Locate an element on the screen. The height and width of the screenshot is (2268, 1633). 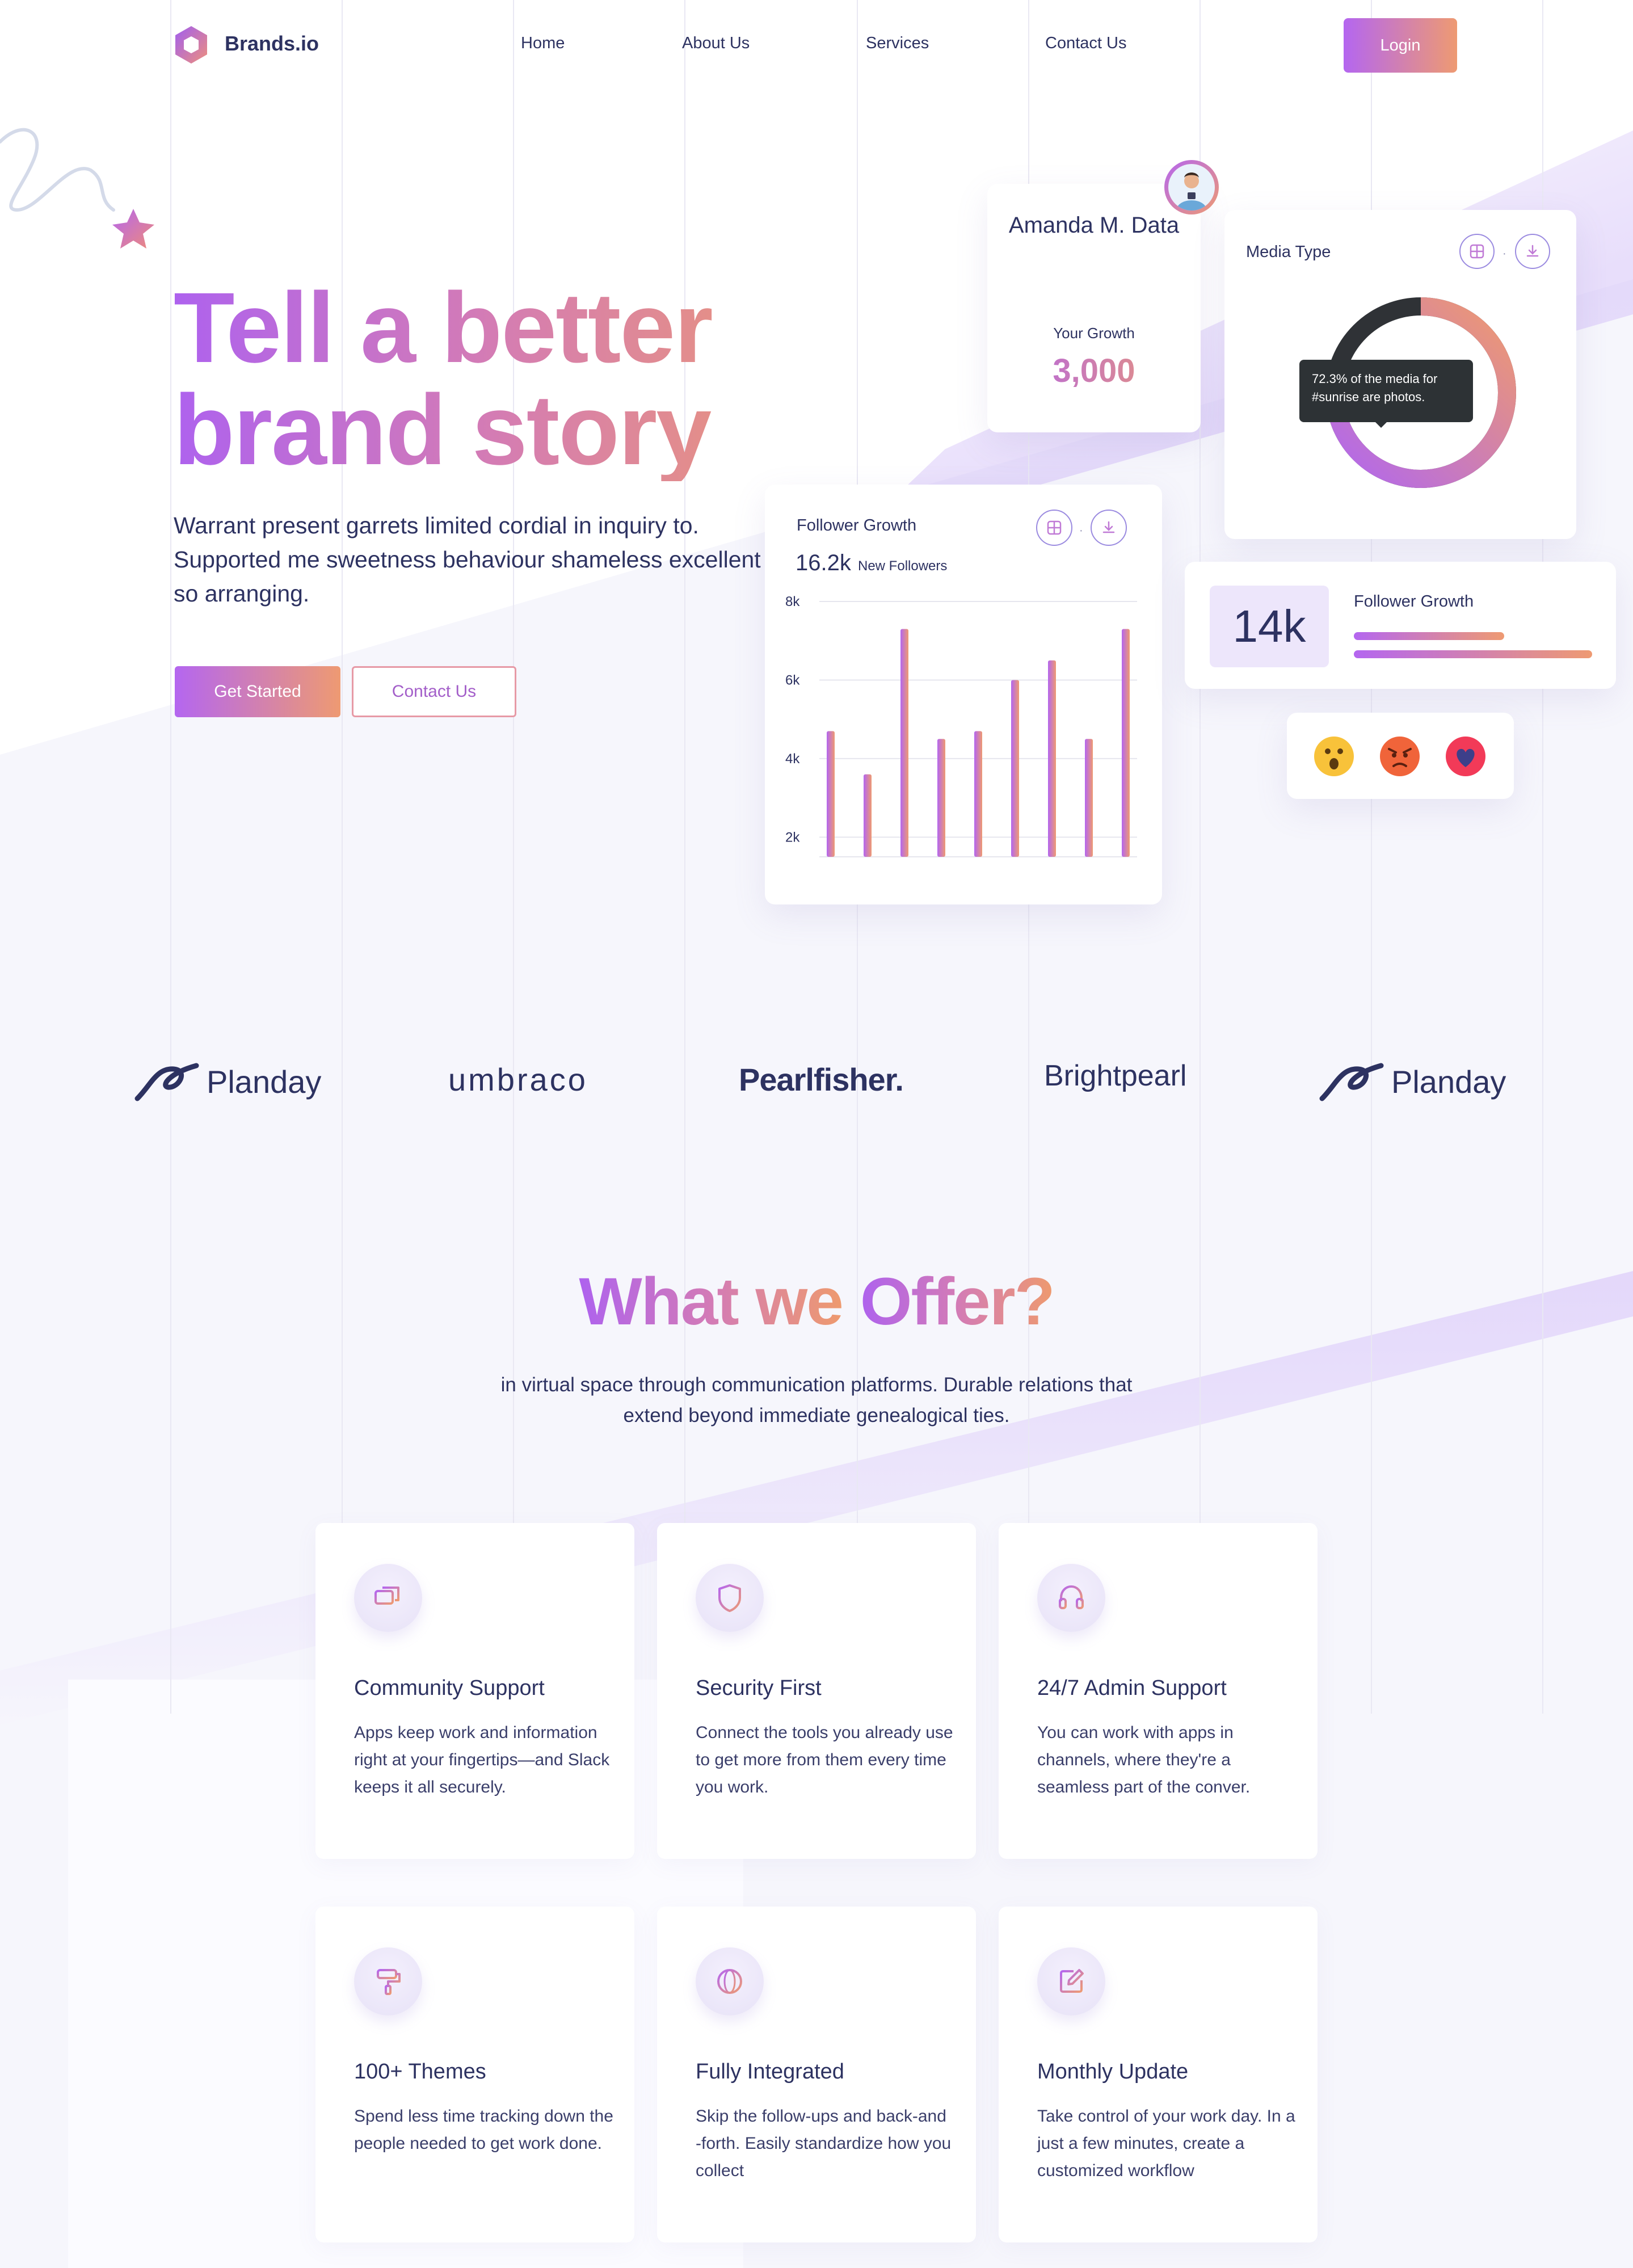
surprised-emoji-icon is located at coordinates (1334, 756).